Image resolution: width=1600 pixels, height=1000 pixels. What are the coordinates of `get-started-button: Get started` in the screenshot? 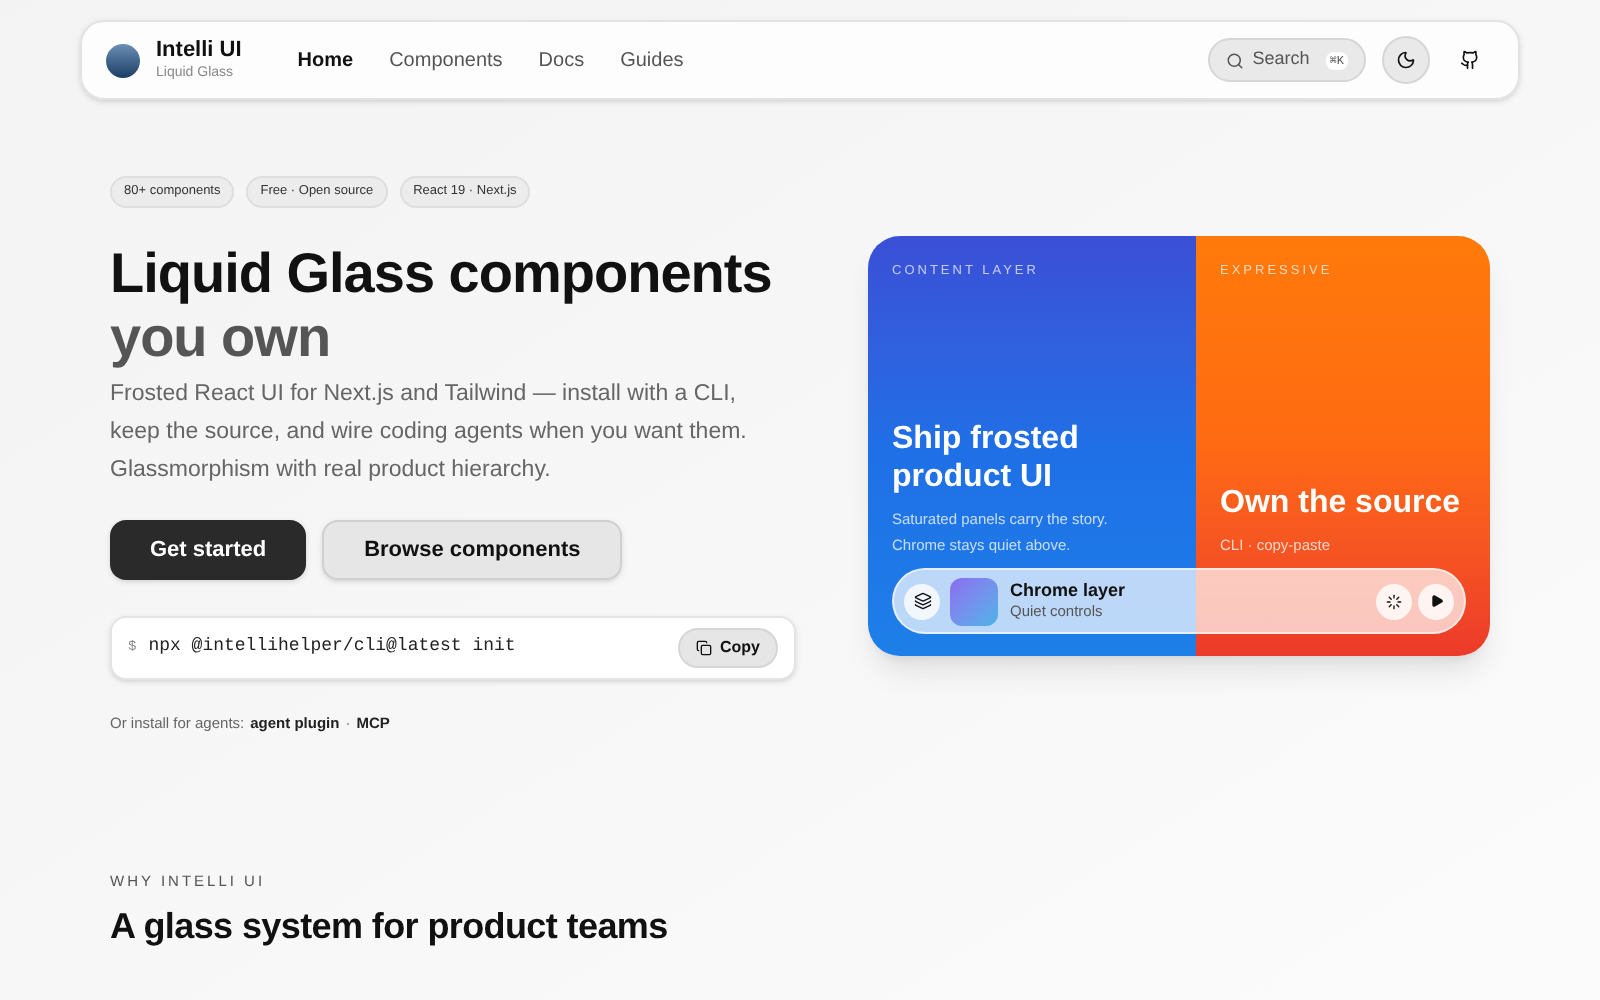 It's located at (208, 549).